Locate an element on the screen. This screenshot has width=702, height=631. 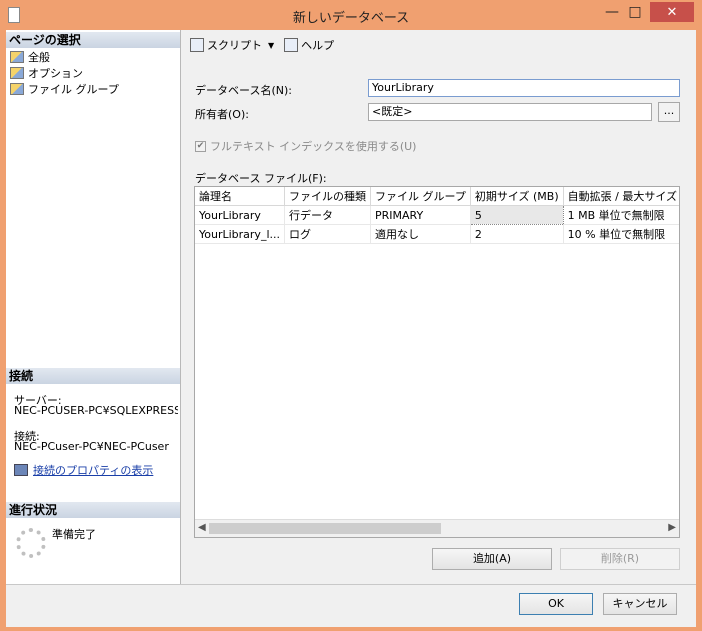
ok-button: OK is located at coordinates (556, 604).